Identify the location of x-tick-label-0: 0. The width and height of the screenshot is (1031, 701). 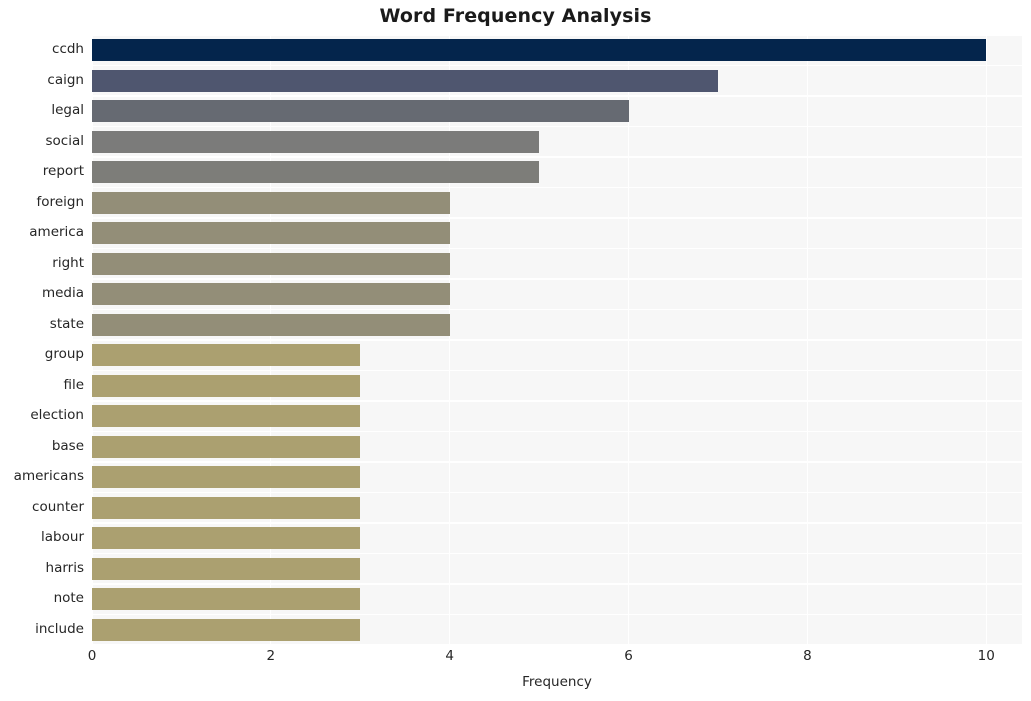
(92, 656).